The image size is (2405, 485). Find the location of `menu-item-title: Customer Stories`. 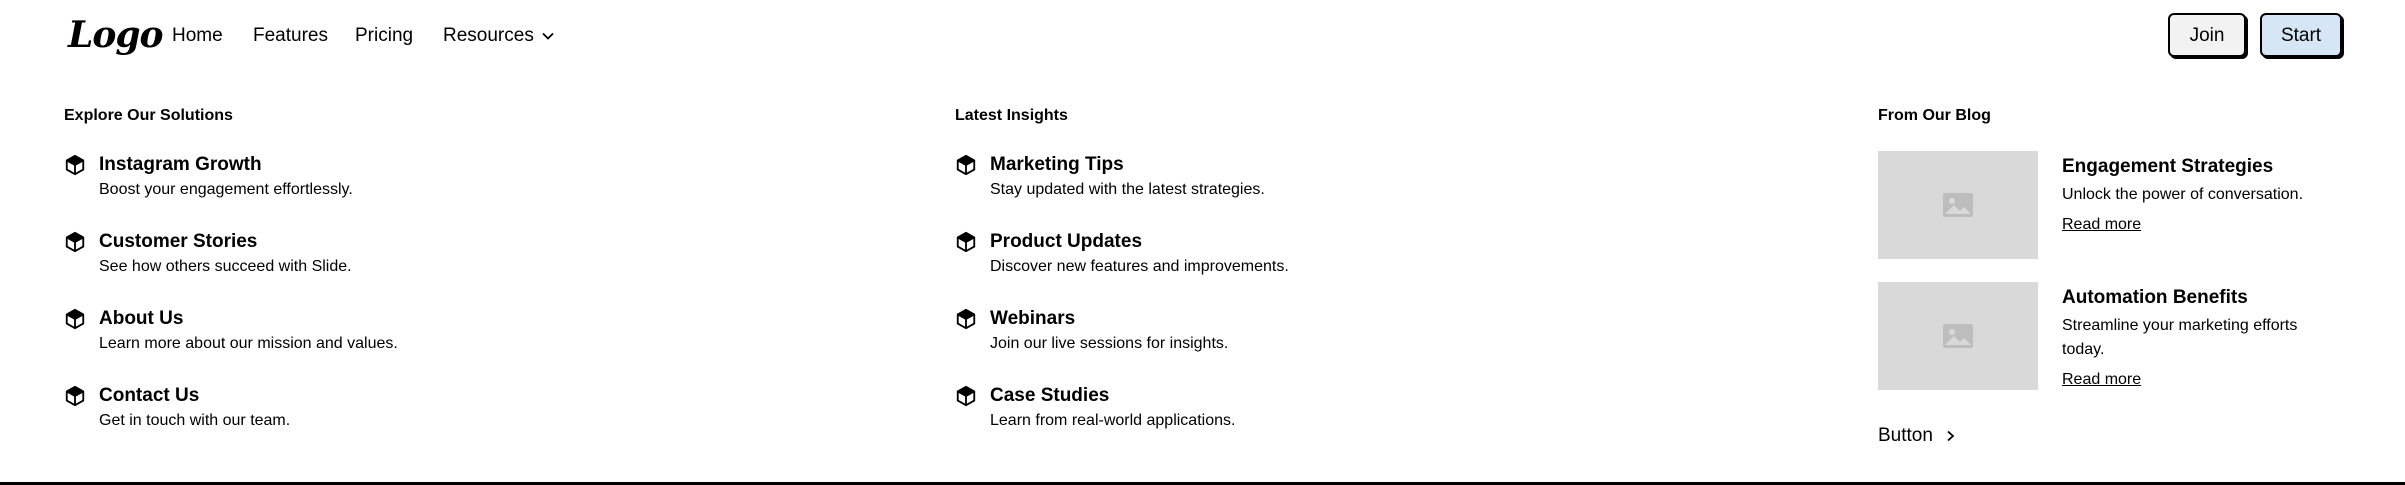

menu-item-title: Customer Stories is located at coordinates (178, 241).